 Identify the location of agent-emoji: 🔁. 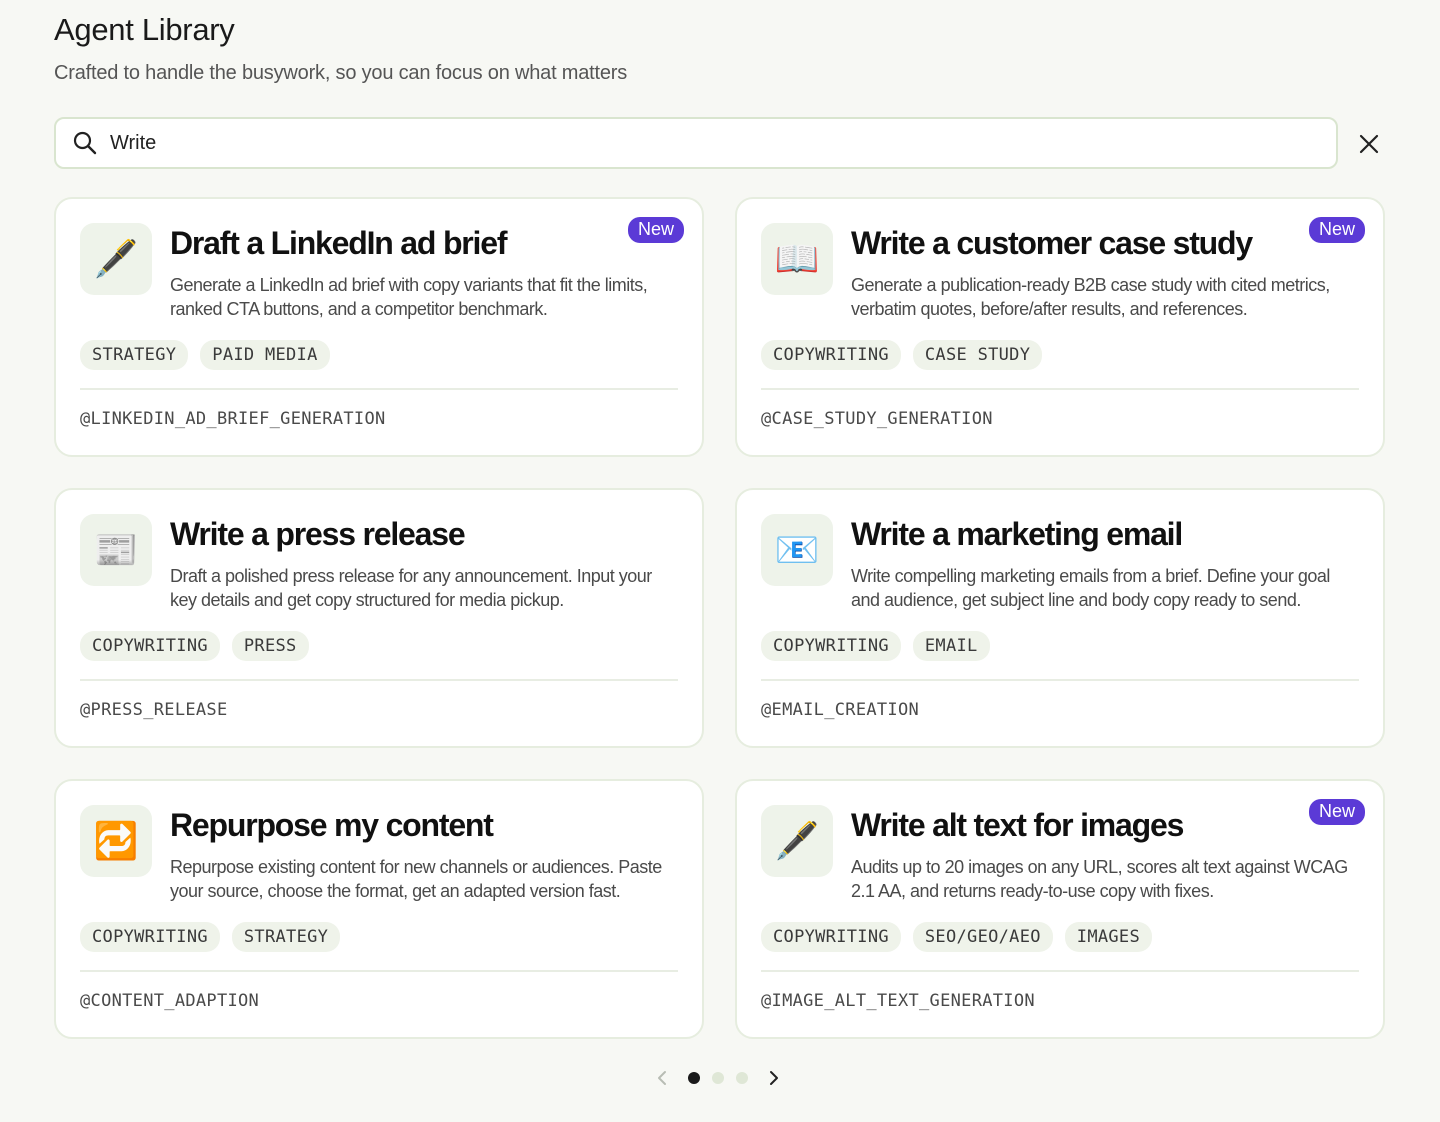
(116, 840).